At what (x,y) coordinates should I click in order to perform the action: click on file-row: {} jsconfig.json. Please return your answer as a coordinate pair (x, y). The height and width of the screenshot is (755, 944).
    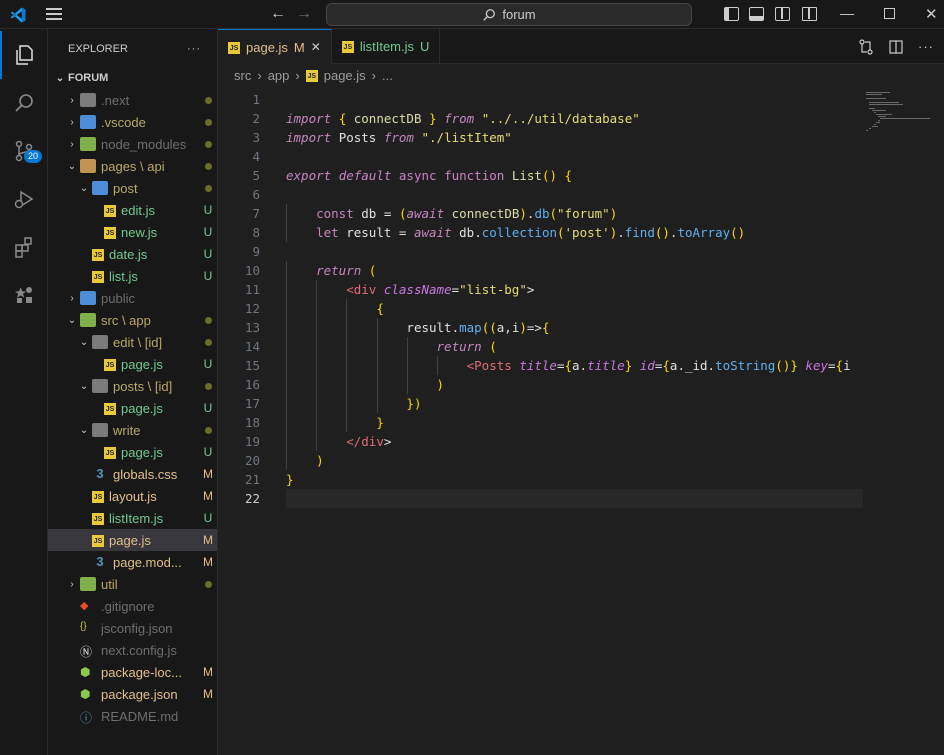
    Looking at the image, I should click on (132, 628).